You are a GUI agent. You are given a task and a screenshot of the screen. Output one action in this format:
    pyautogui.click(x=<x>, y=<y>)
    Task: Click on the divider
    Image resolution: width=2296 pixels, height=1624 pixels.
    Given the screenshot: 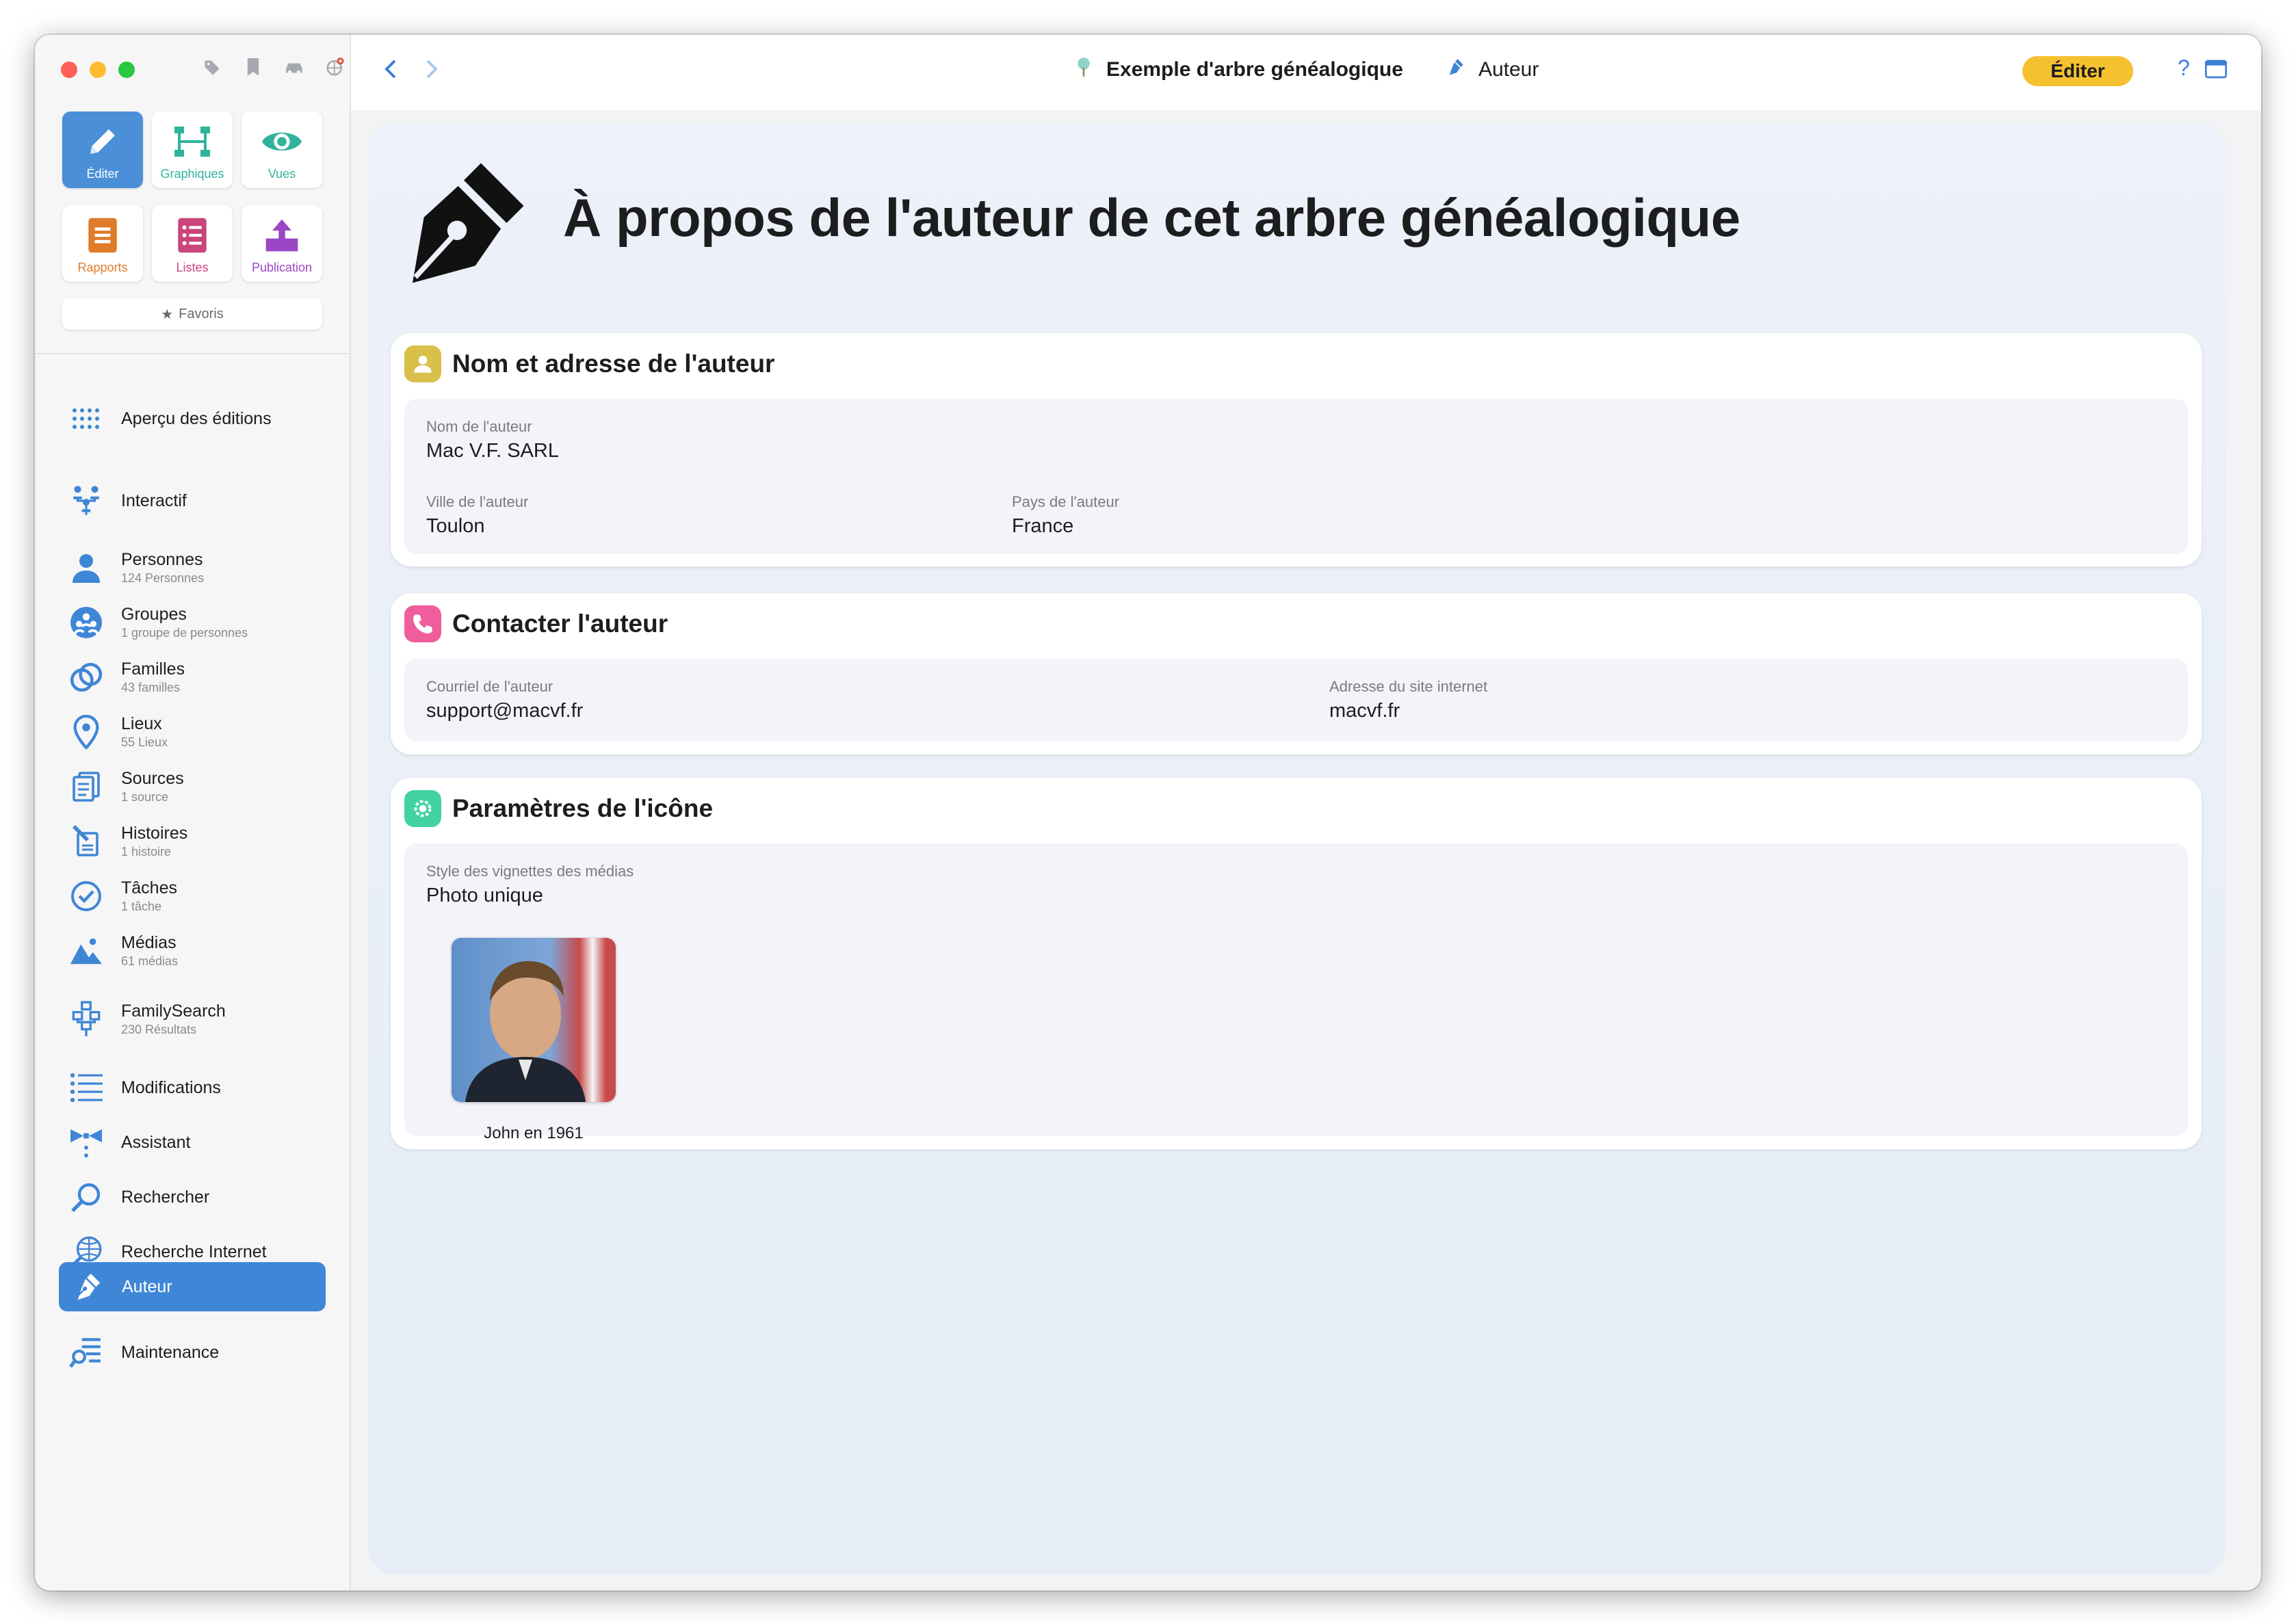 What is the action you would take?
    pyautogui.click(x=192, y=353)
    